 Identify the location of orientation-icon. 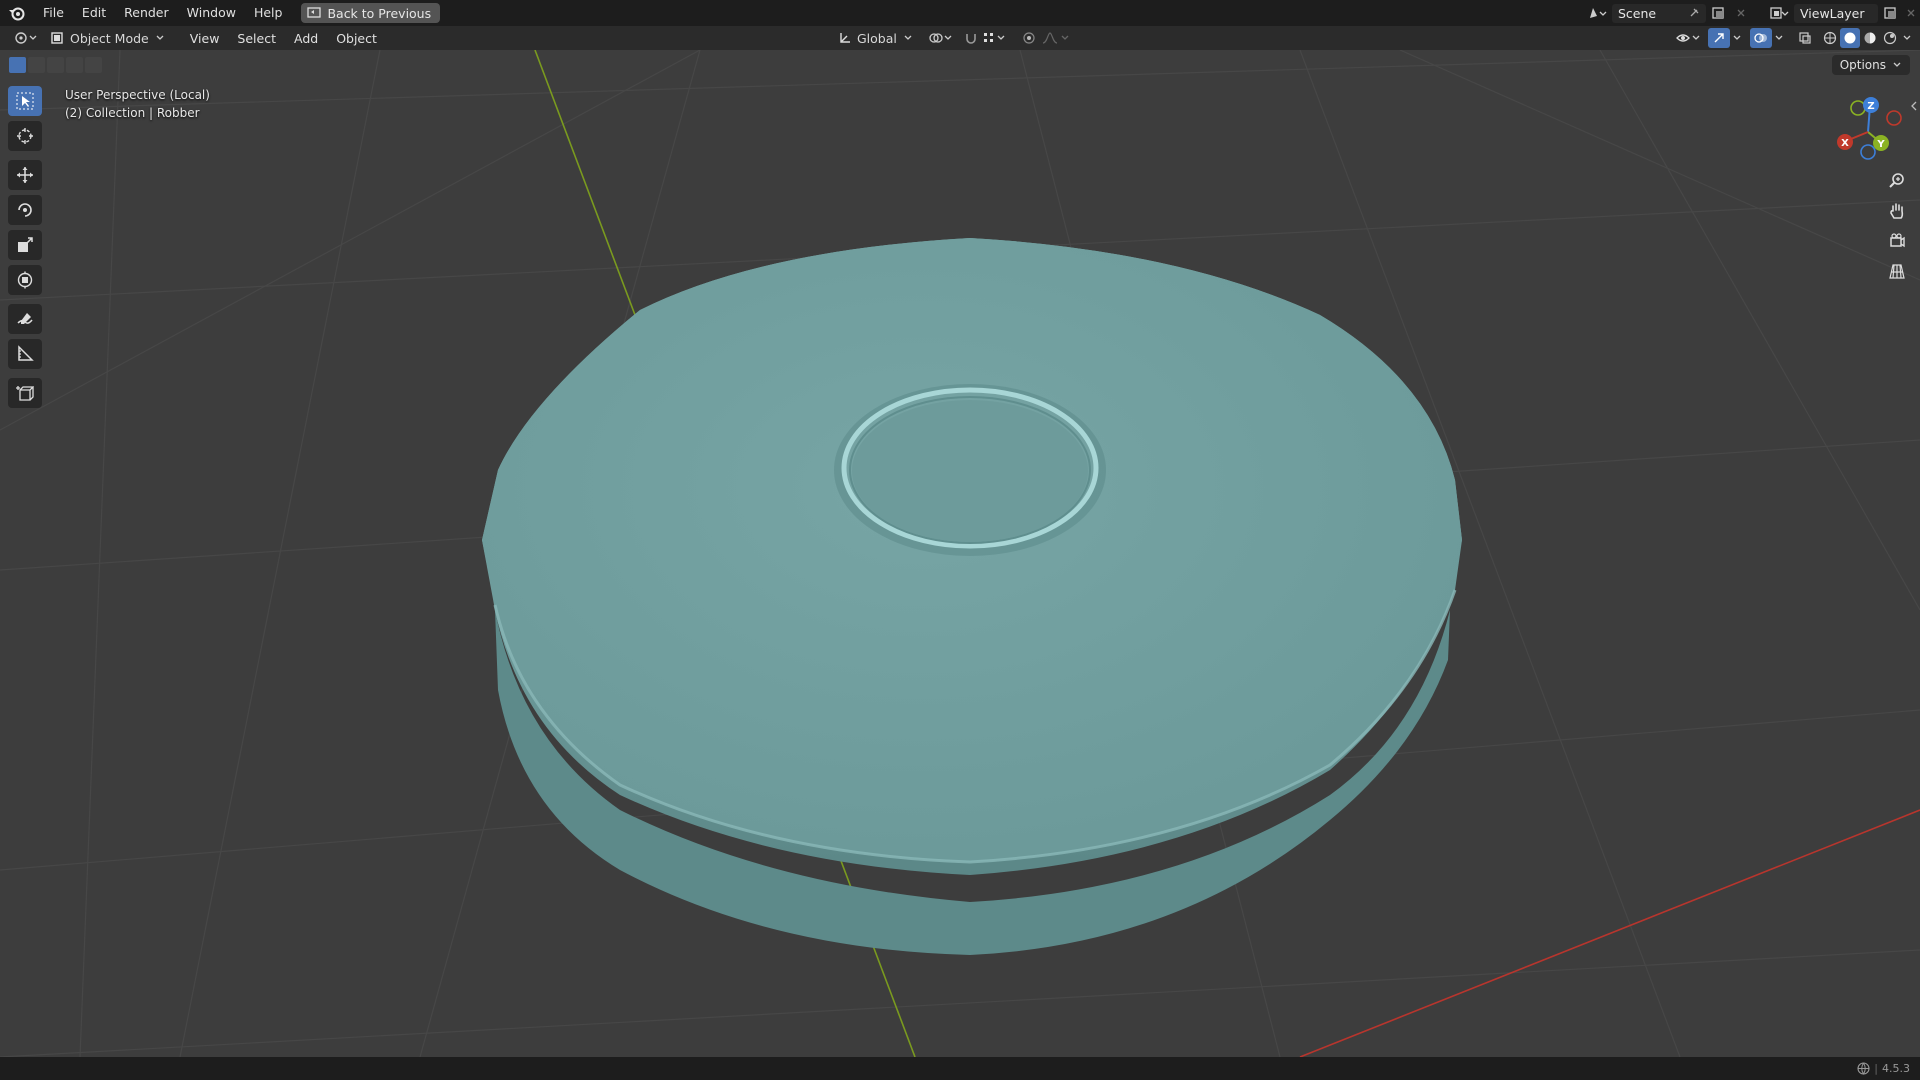
(845, 38).